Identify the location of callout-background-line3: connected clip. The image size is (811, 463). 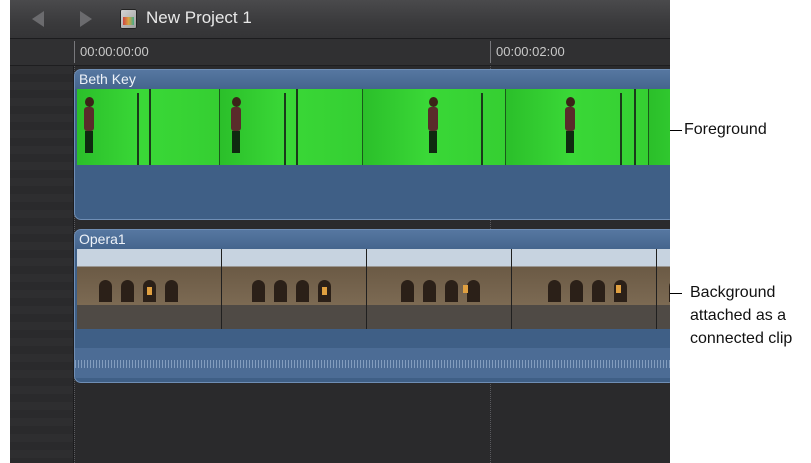
(741, 338).